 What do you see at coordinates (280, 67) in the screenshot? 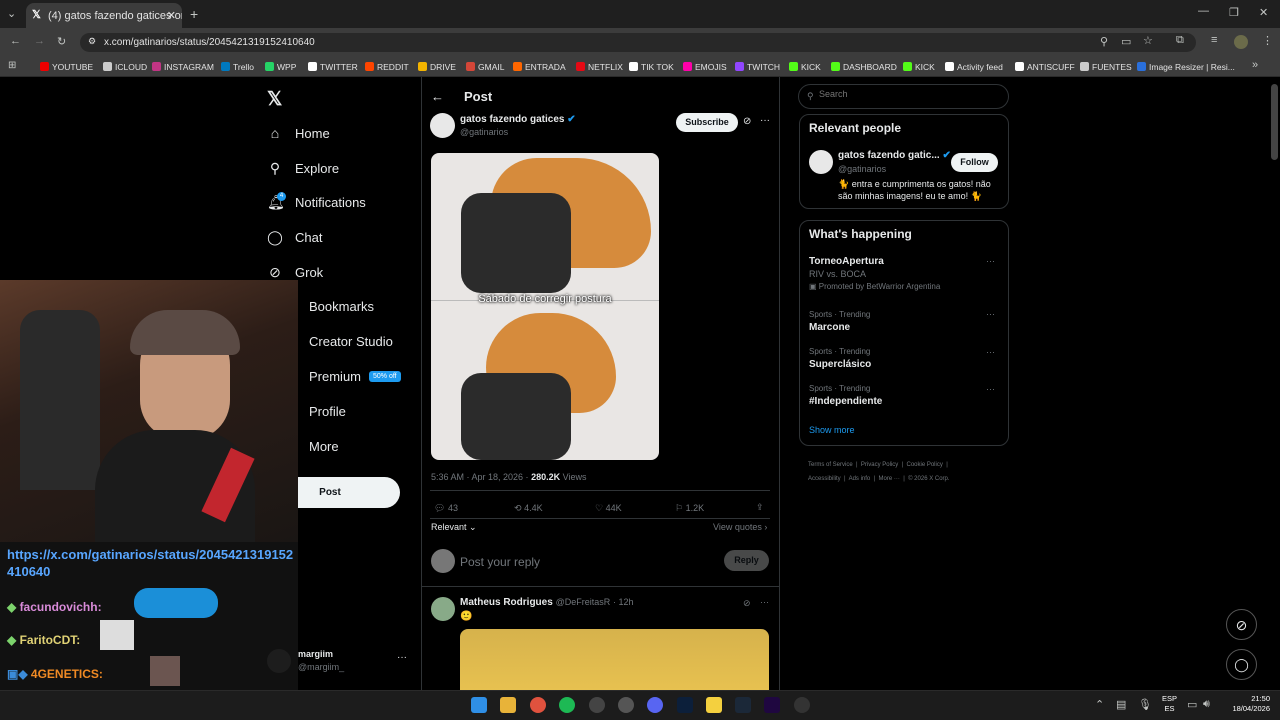
I see `bookmark-item: WPP` at bounding box center [280, 67].